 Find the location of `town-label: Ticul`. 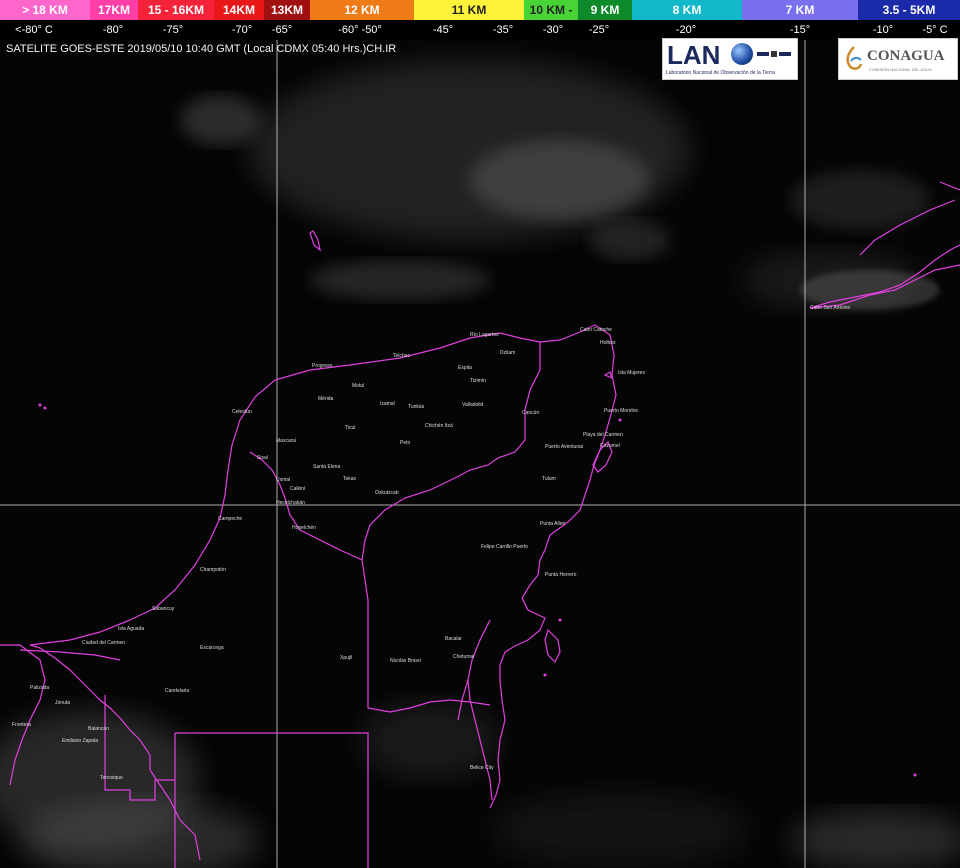

town-label: Ticul is located at coordinates (350, 428).